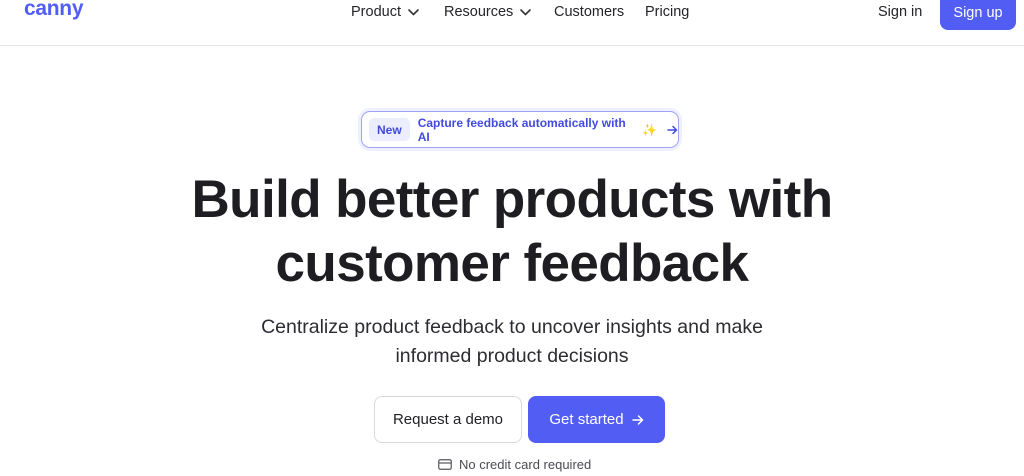 The image size is (1024, 476). I want to click on nav-resources: Resources, so click(488, 12).